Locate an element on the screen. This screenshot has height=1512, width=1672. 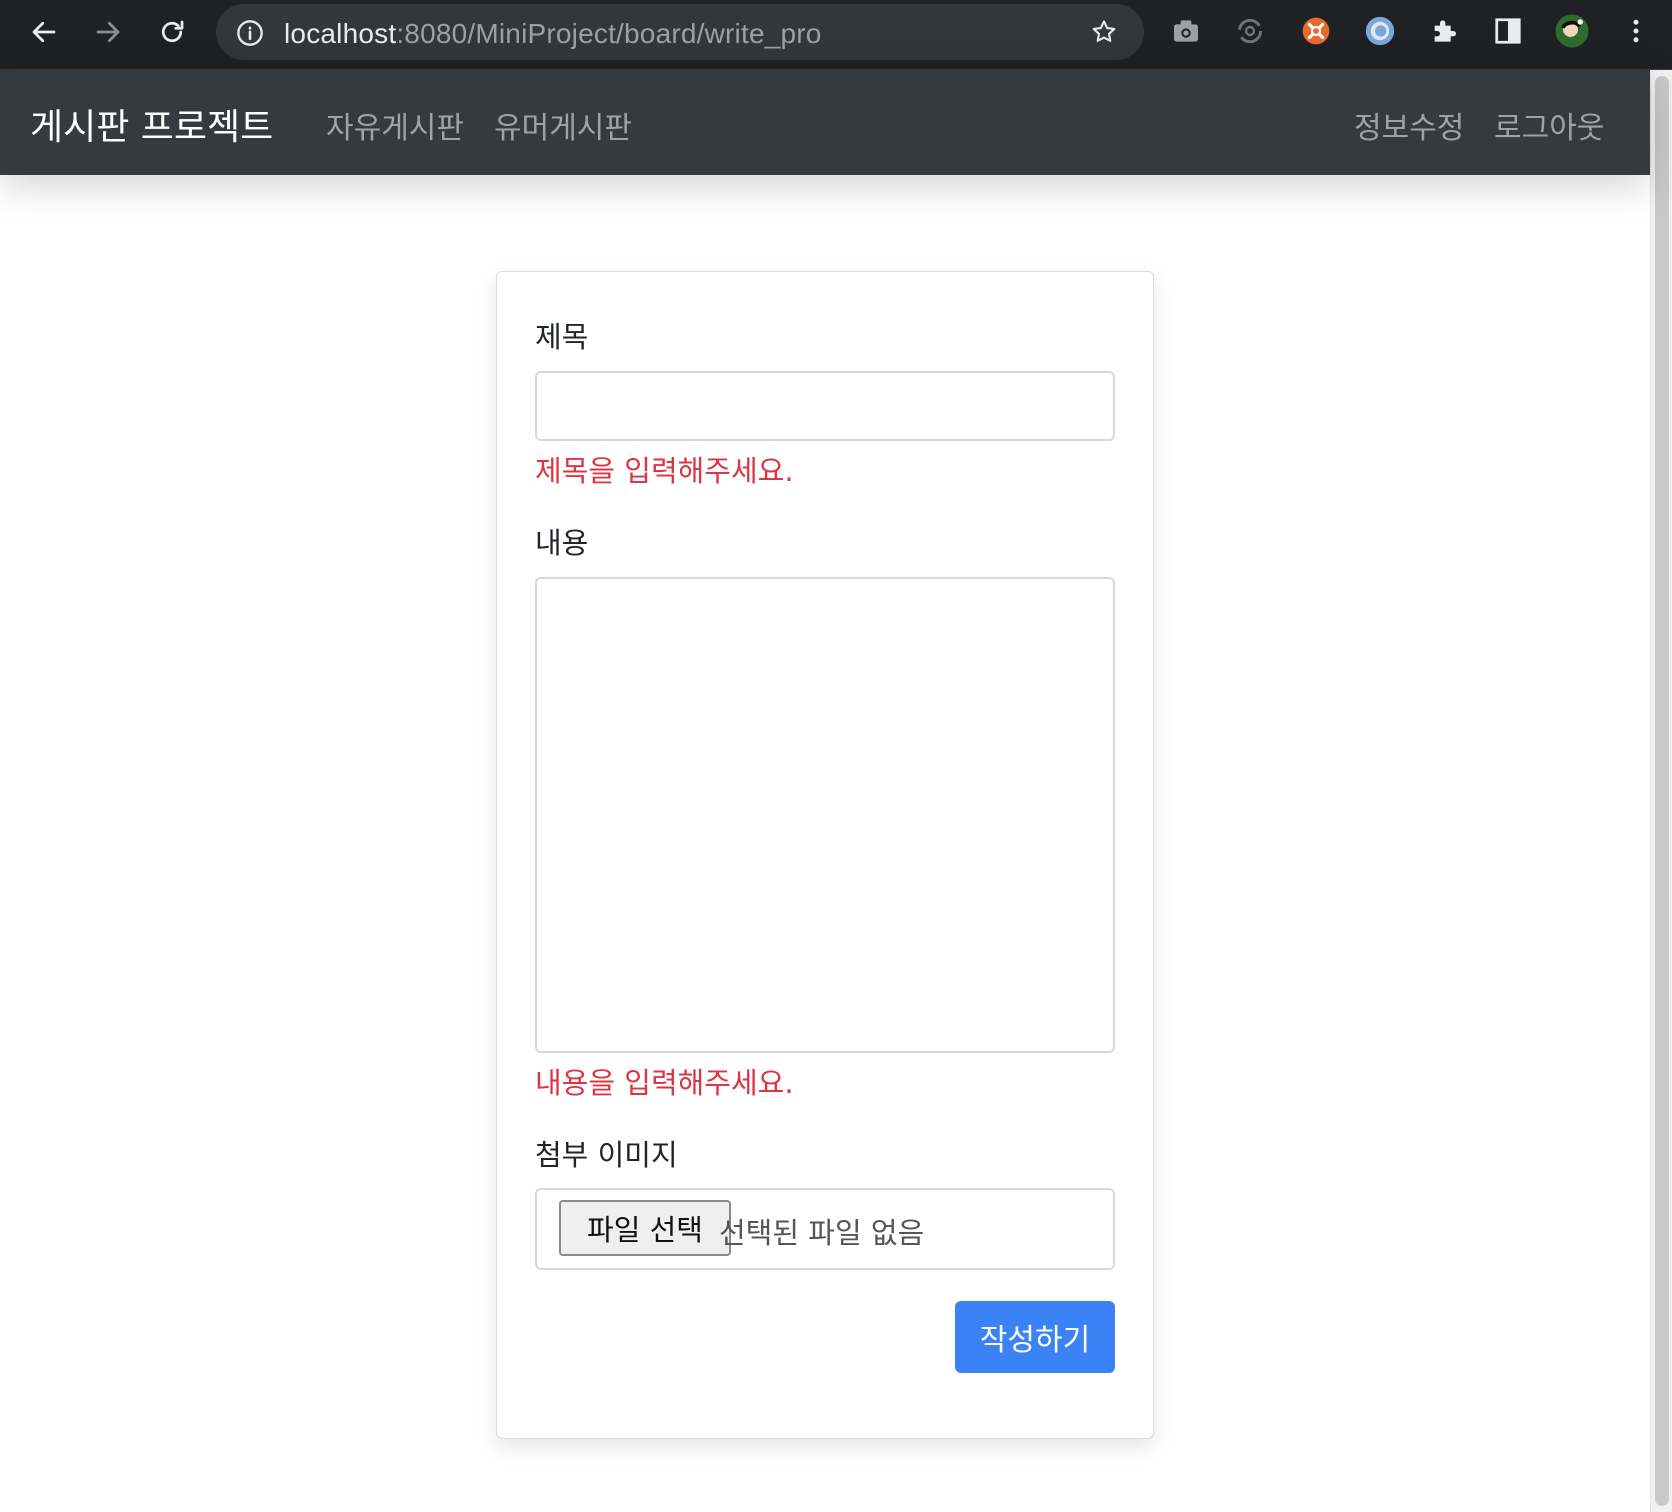
image-label: 첨부 이미지 is located at coordinates (606, 1155).